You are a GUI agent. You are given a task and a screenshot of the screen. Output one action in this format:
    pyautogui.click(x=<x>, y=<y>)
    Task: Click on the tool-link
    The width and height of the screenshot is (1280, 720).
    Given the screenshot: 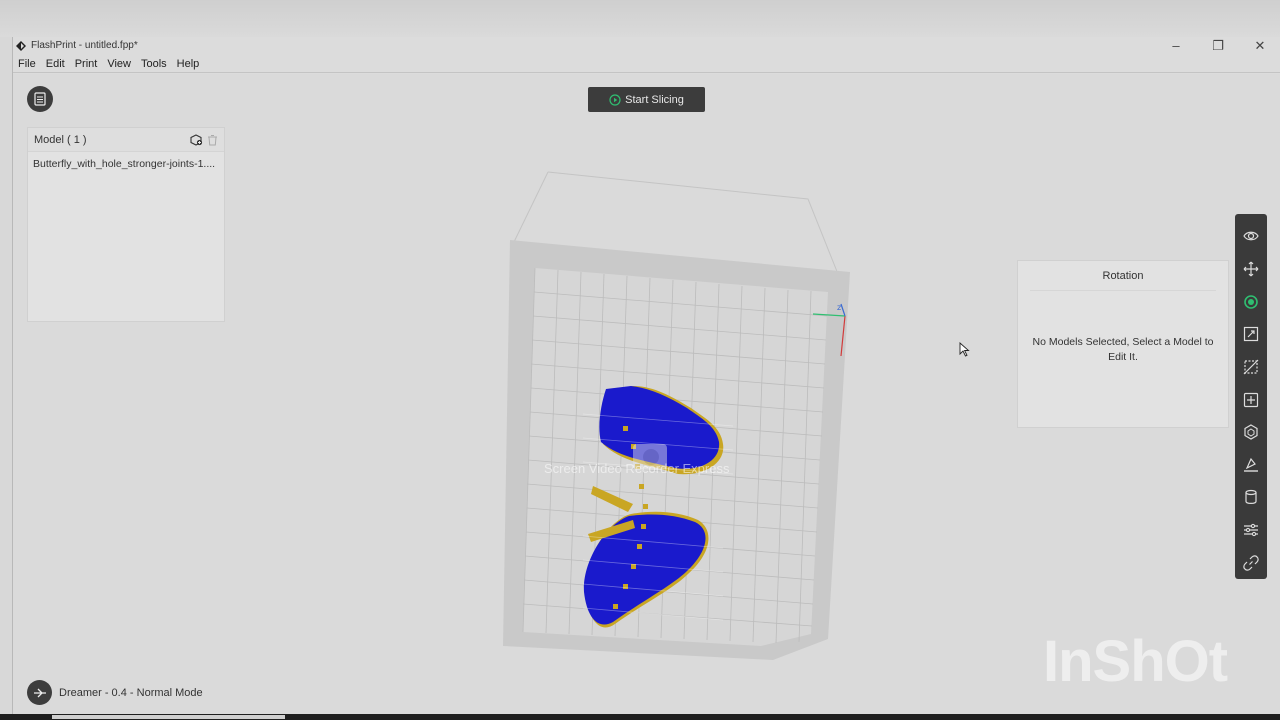 What is the action you would take?
    pyautogui.click(x=1251, y=562)
    